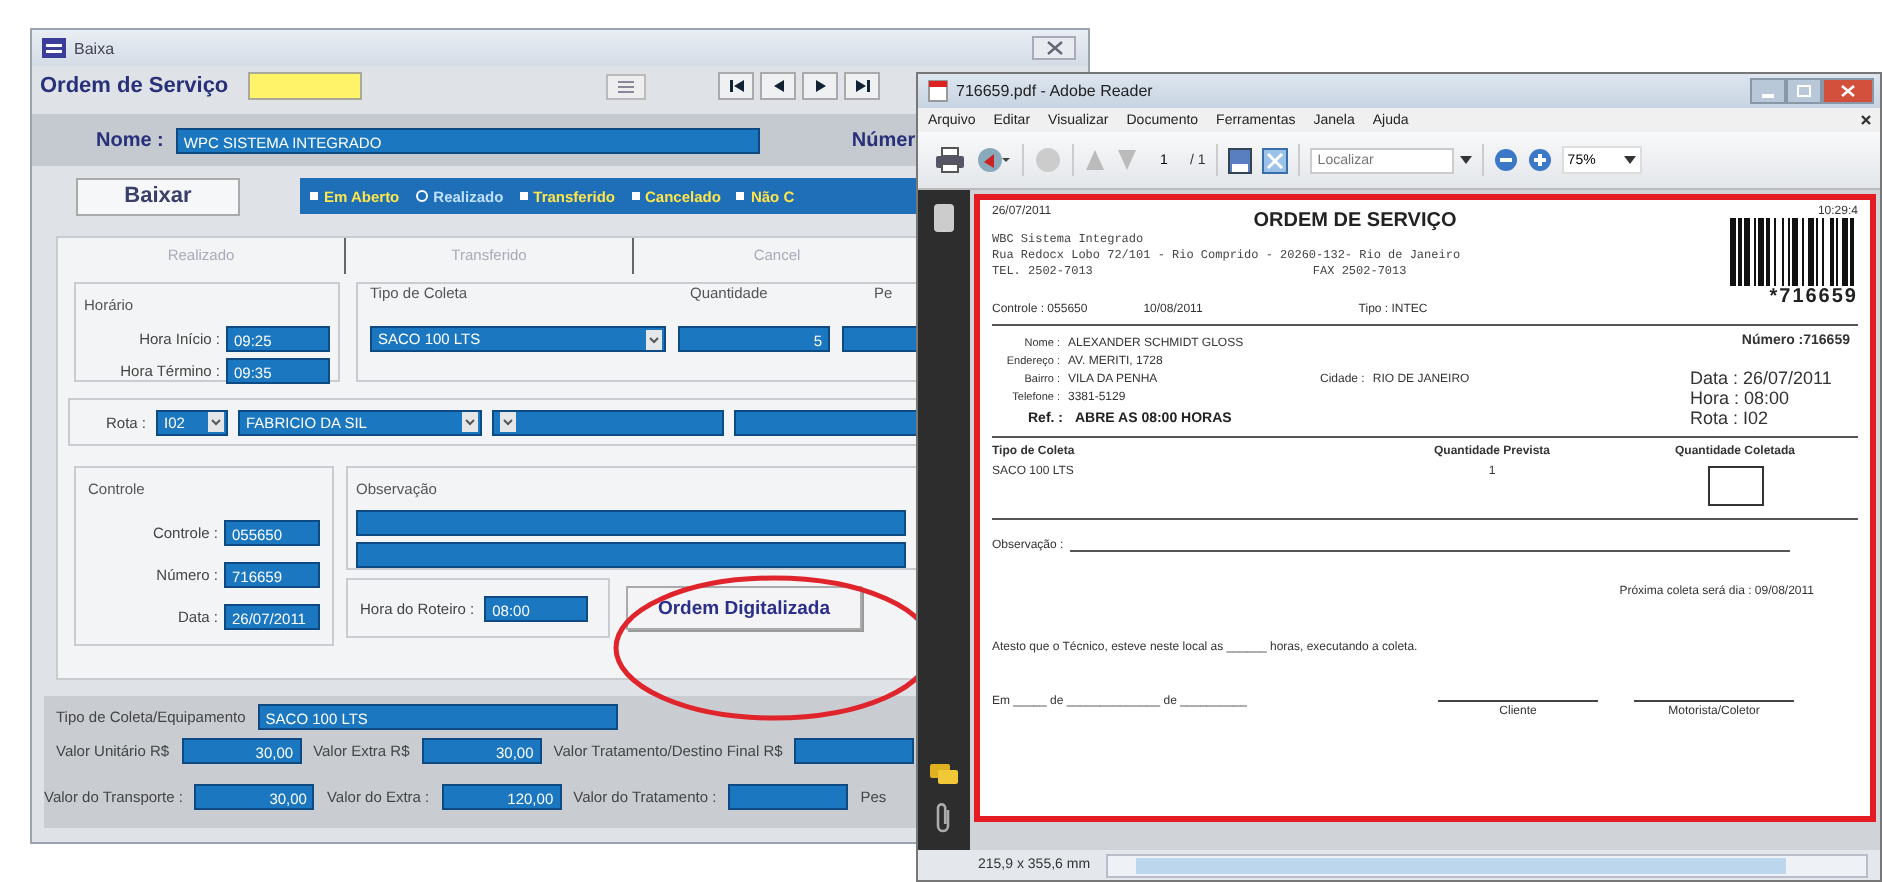 Image resolution: width=1882 pixels, height=882 pixels. What do you see at coordinates (305, 86) in the screenshot?
I see `order-input` at bounding box center [305, 86].